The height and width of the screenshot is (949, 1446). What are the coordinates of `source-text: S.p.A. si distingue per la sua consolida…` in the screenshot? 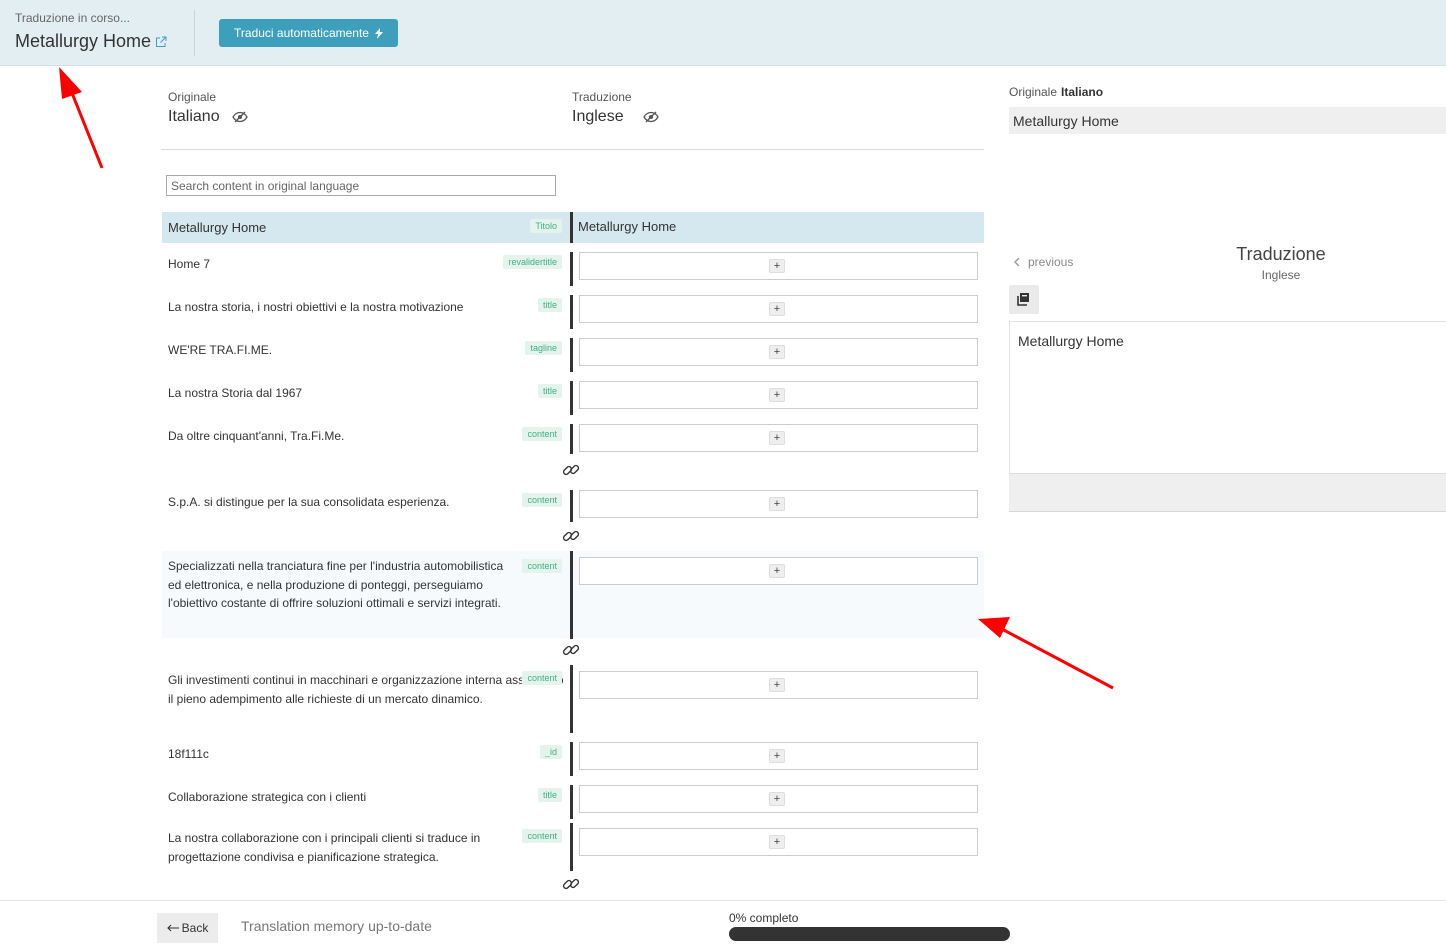 It's located at (309, 502).